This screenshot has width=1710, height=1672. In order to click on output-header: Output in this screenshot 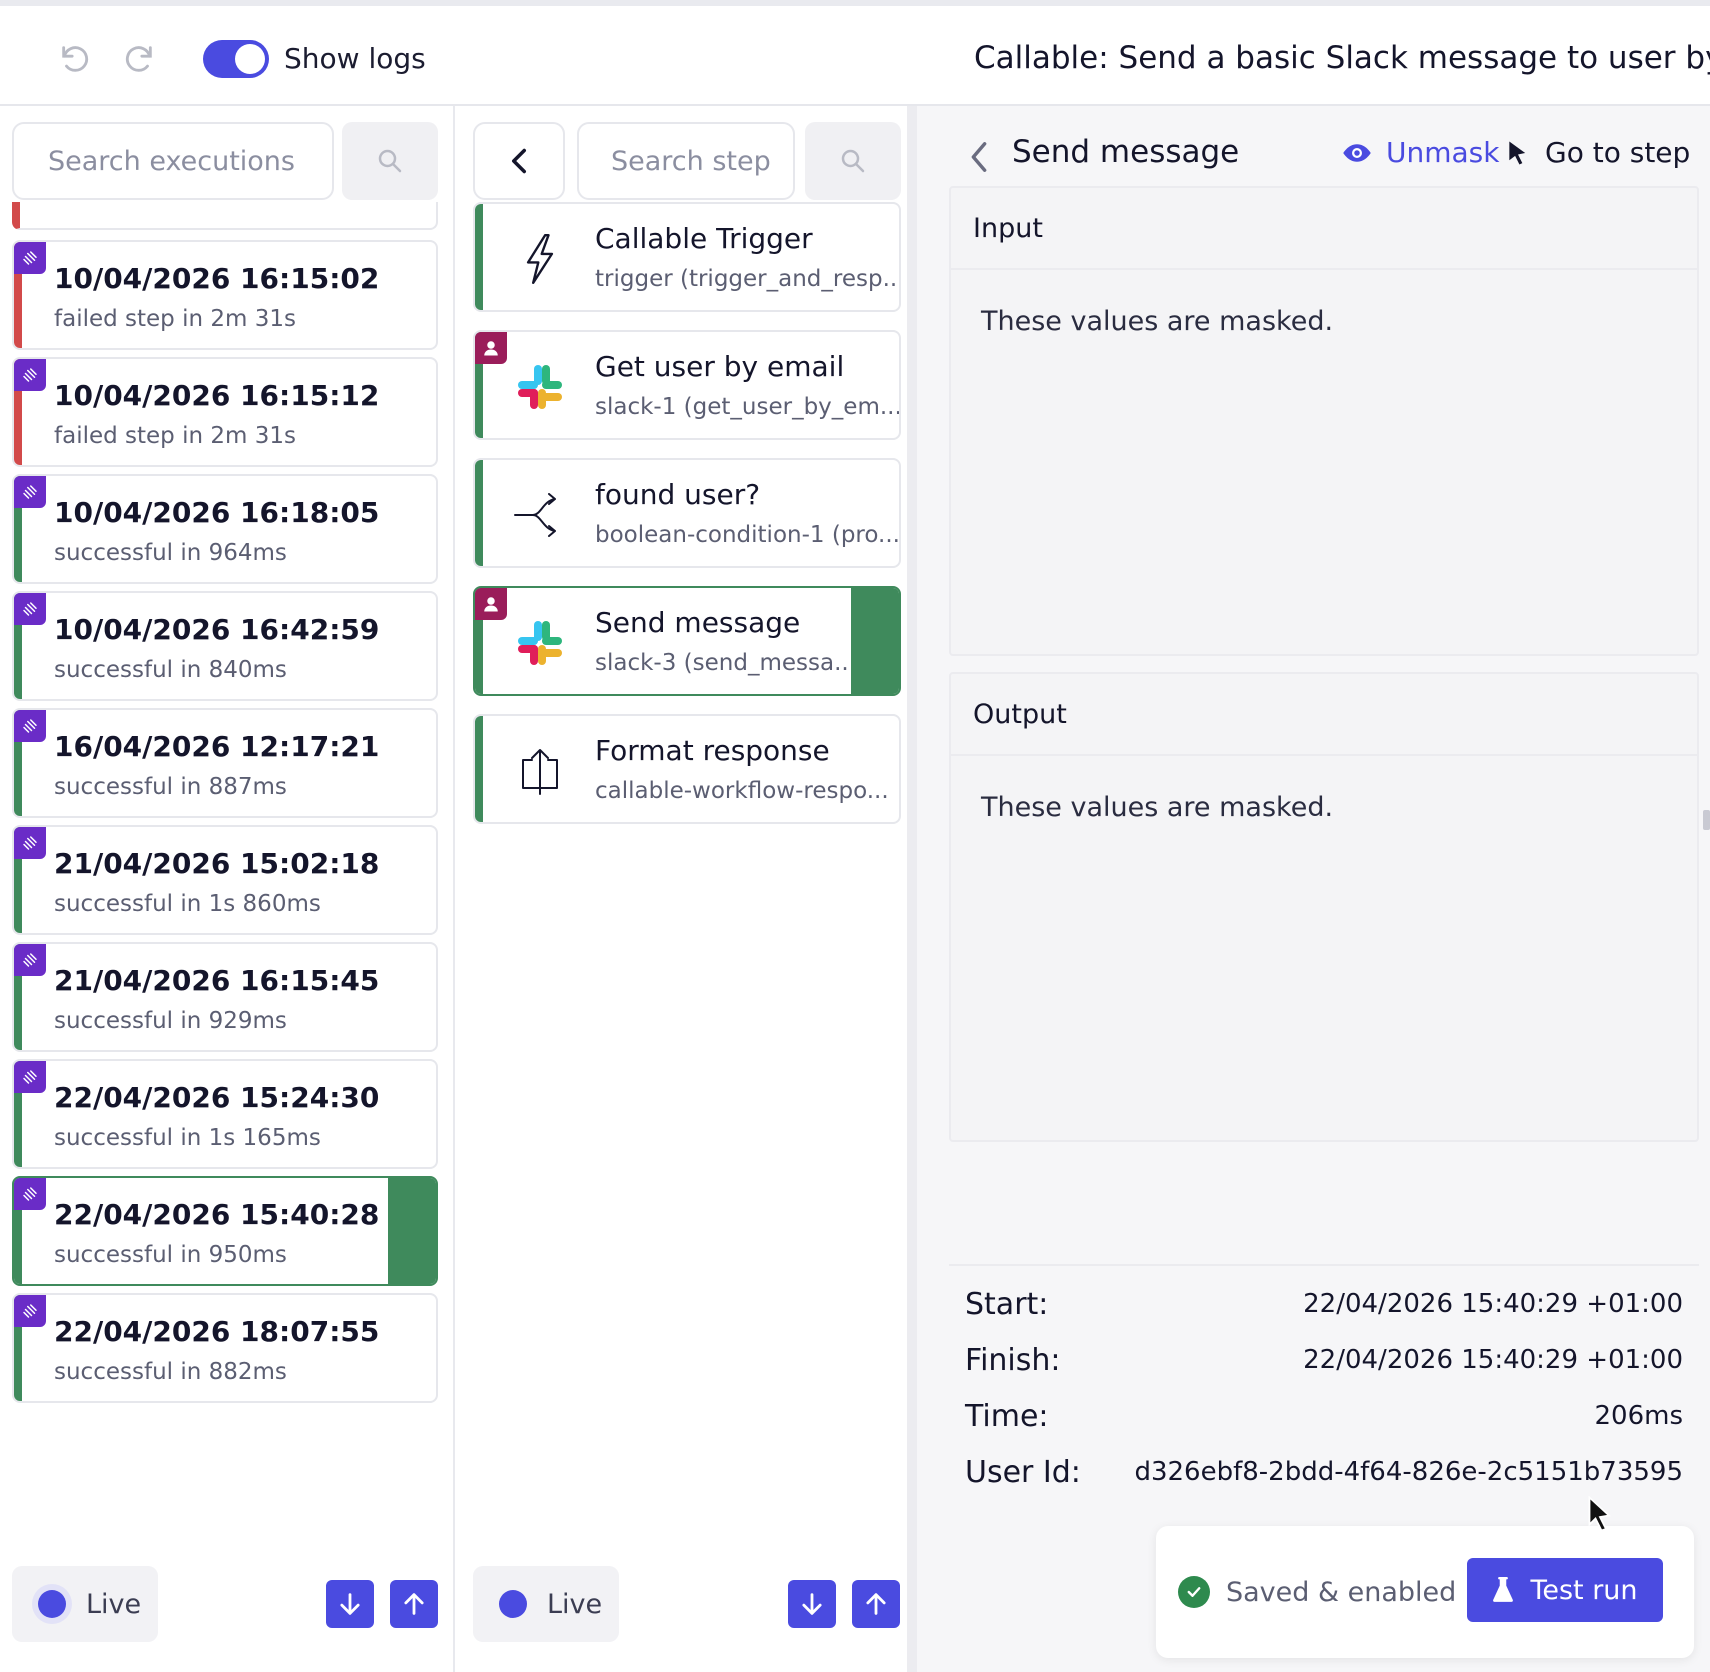, I will do `click(1324, 715)`.